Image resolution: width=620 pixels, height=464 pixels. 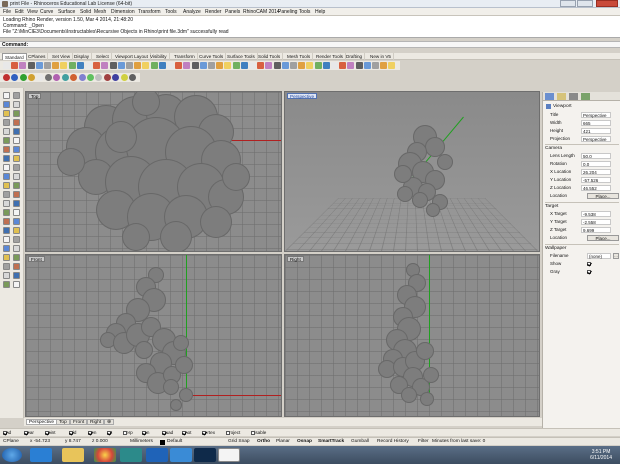 What do you see at coordinates (263, 441) in the screenshot?
I see `ortho-toggle: Ortho` at bounding box center [263, 441].